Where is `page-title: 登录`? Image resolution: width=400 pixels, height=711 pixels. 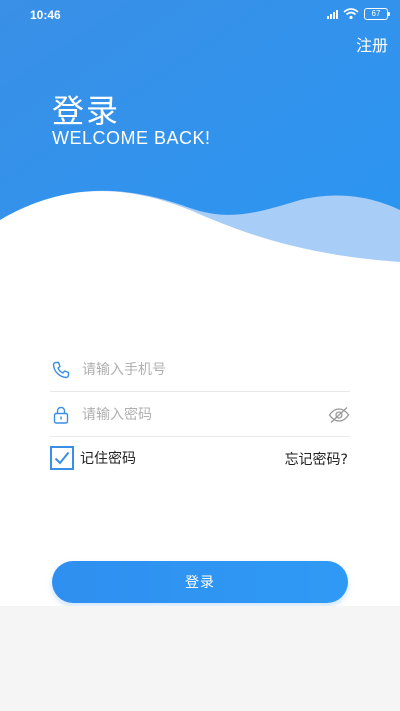
page-title: 登录 is located at coordinates (86, 111).